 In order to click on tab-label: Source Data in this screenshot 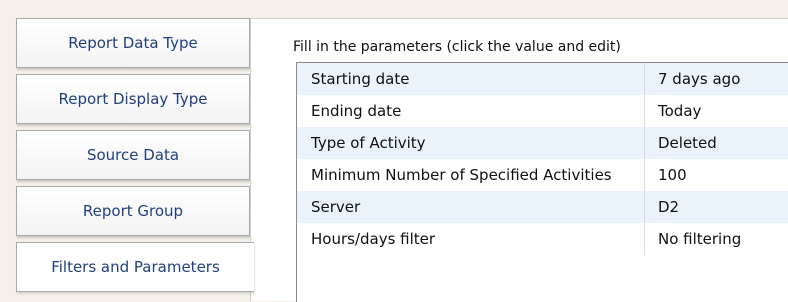, I will do `click(133, 155)`.